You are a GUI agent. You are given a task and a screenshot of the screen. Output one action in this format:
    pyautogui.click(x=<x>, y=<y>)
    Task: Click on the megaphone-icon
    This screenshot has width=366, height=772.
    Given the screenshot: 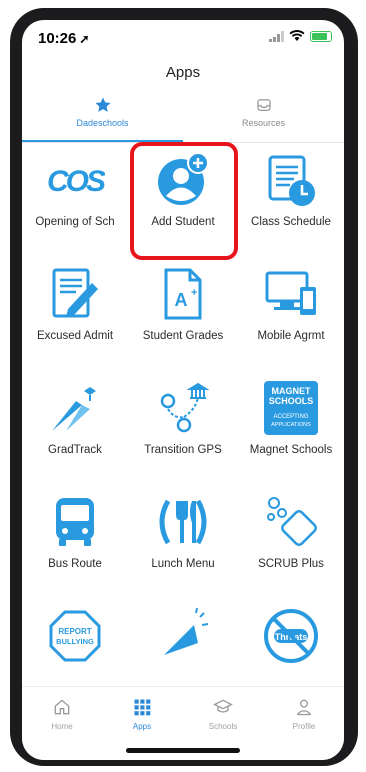 What is the action you would take?
    pyautogui.click(x=186, y=631)
    